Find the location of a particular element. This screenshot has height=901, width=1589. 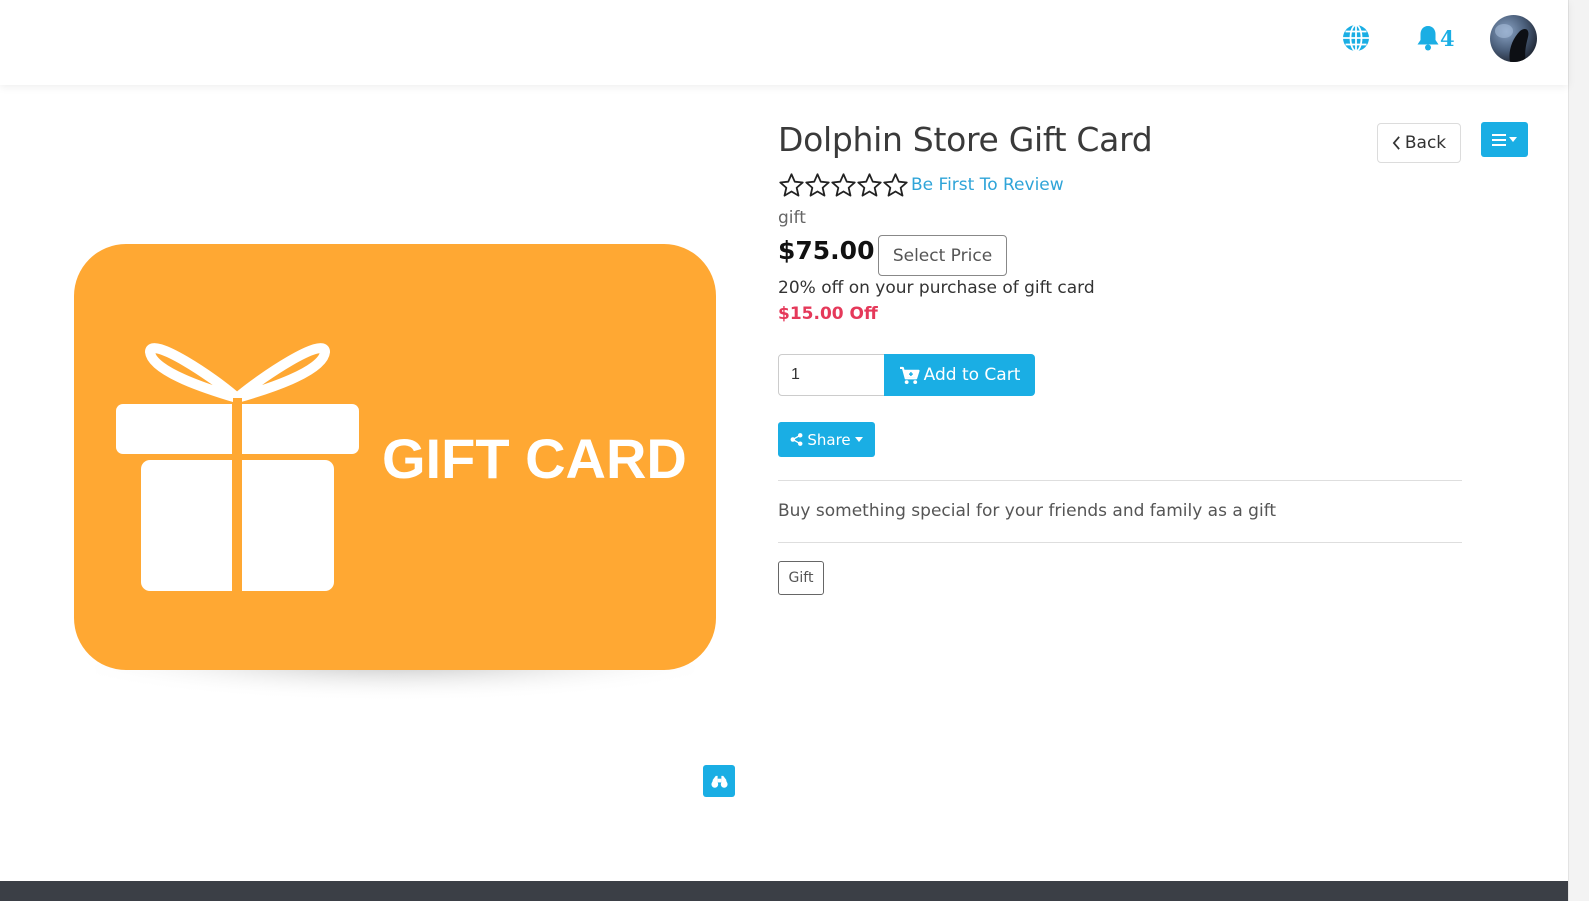

cart-plus-icon is located at coordinates (909, 375).